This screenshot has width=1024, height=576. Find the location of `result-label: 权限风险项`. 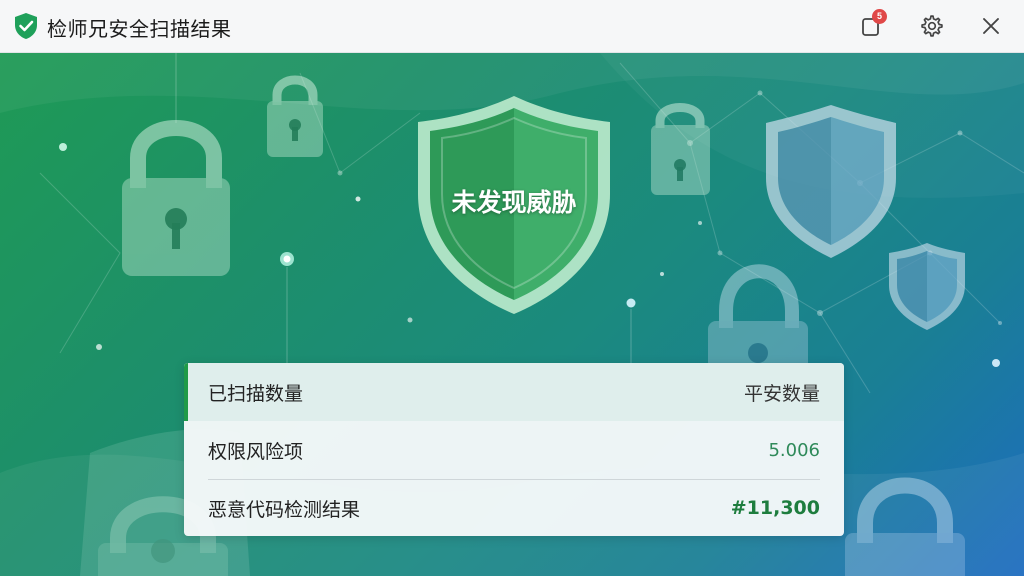

result-label: 权限风险项 is located at coordinates (256, 451).